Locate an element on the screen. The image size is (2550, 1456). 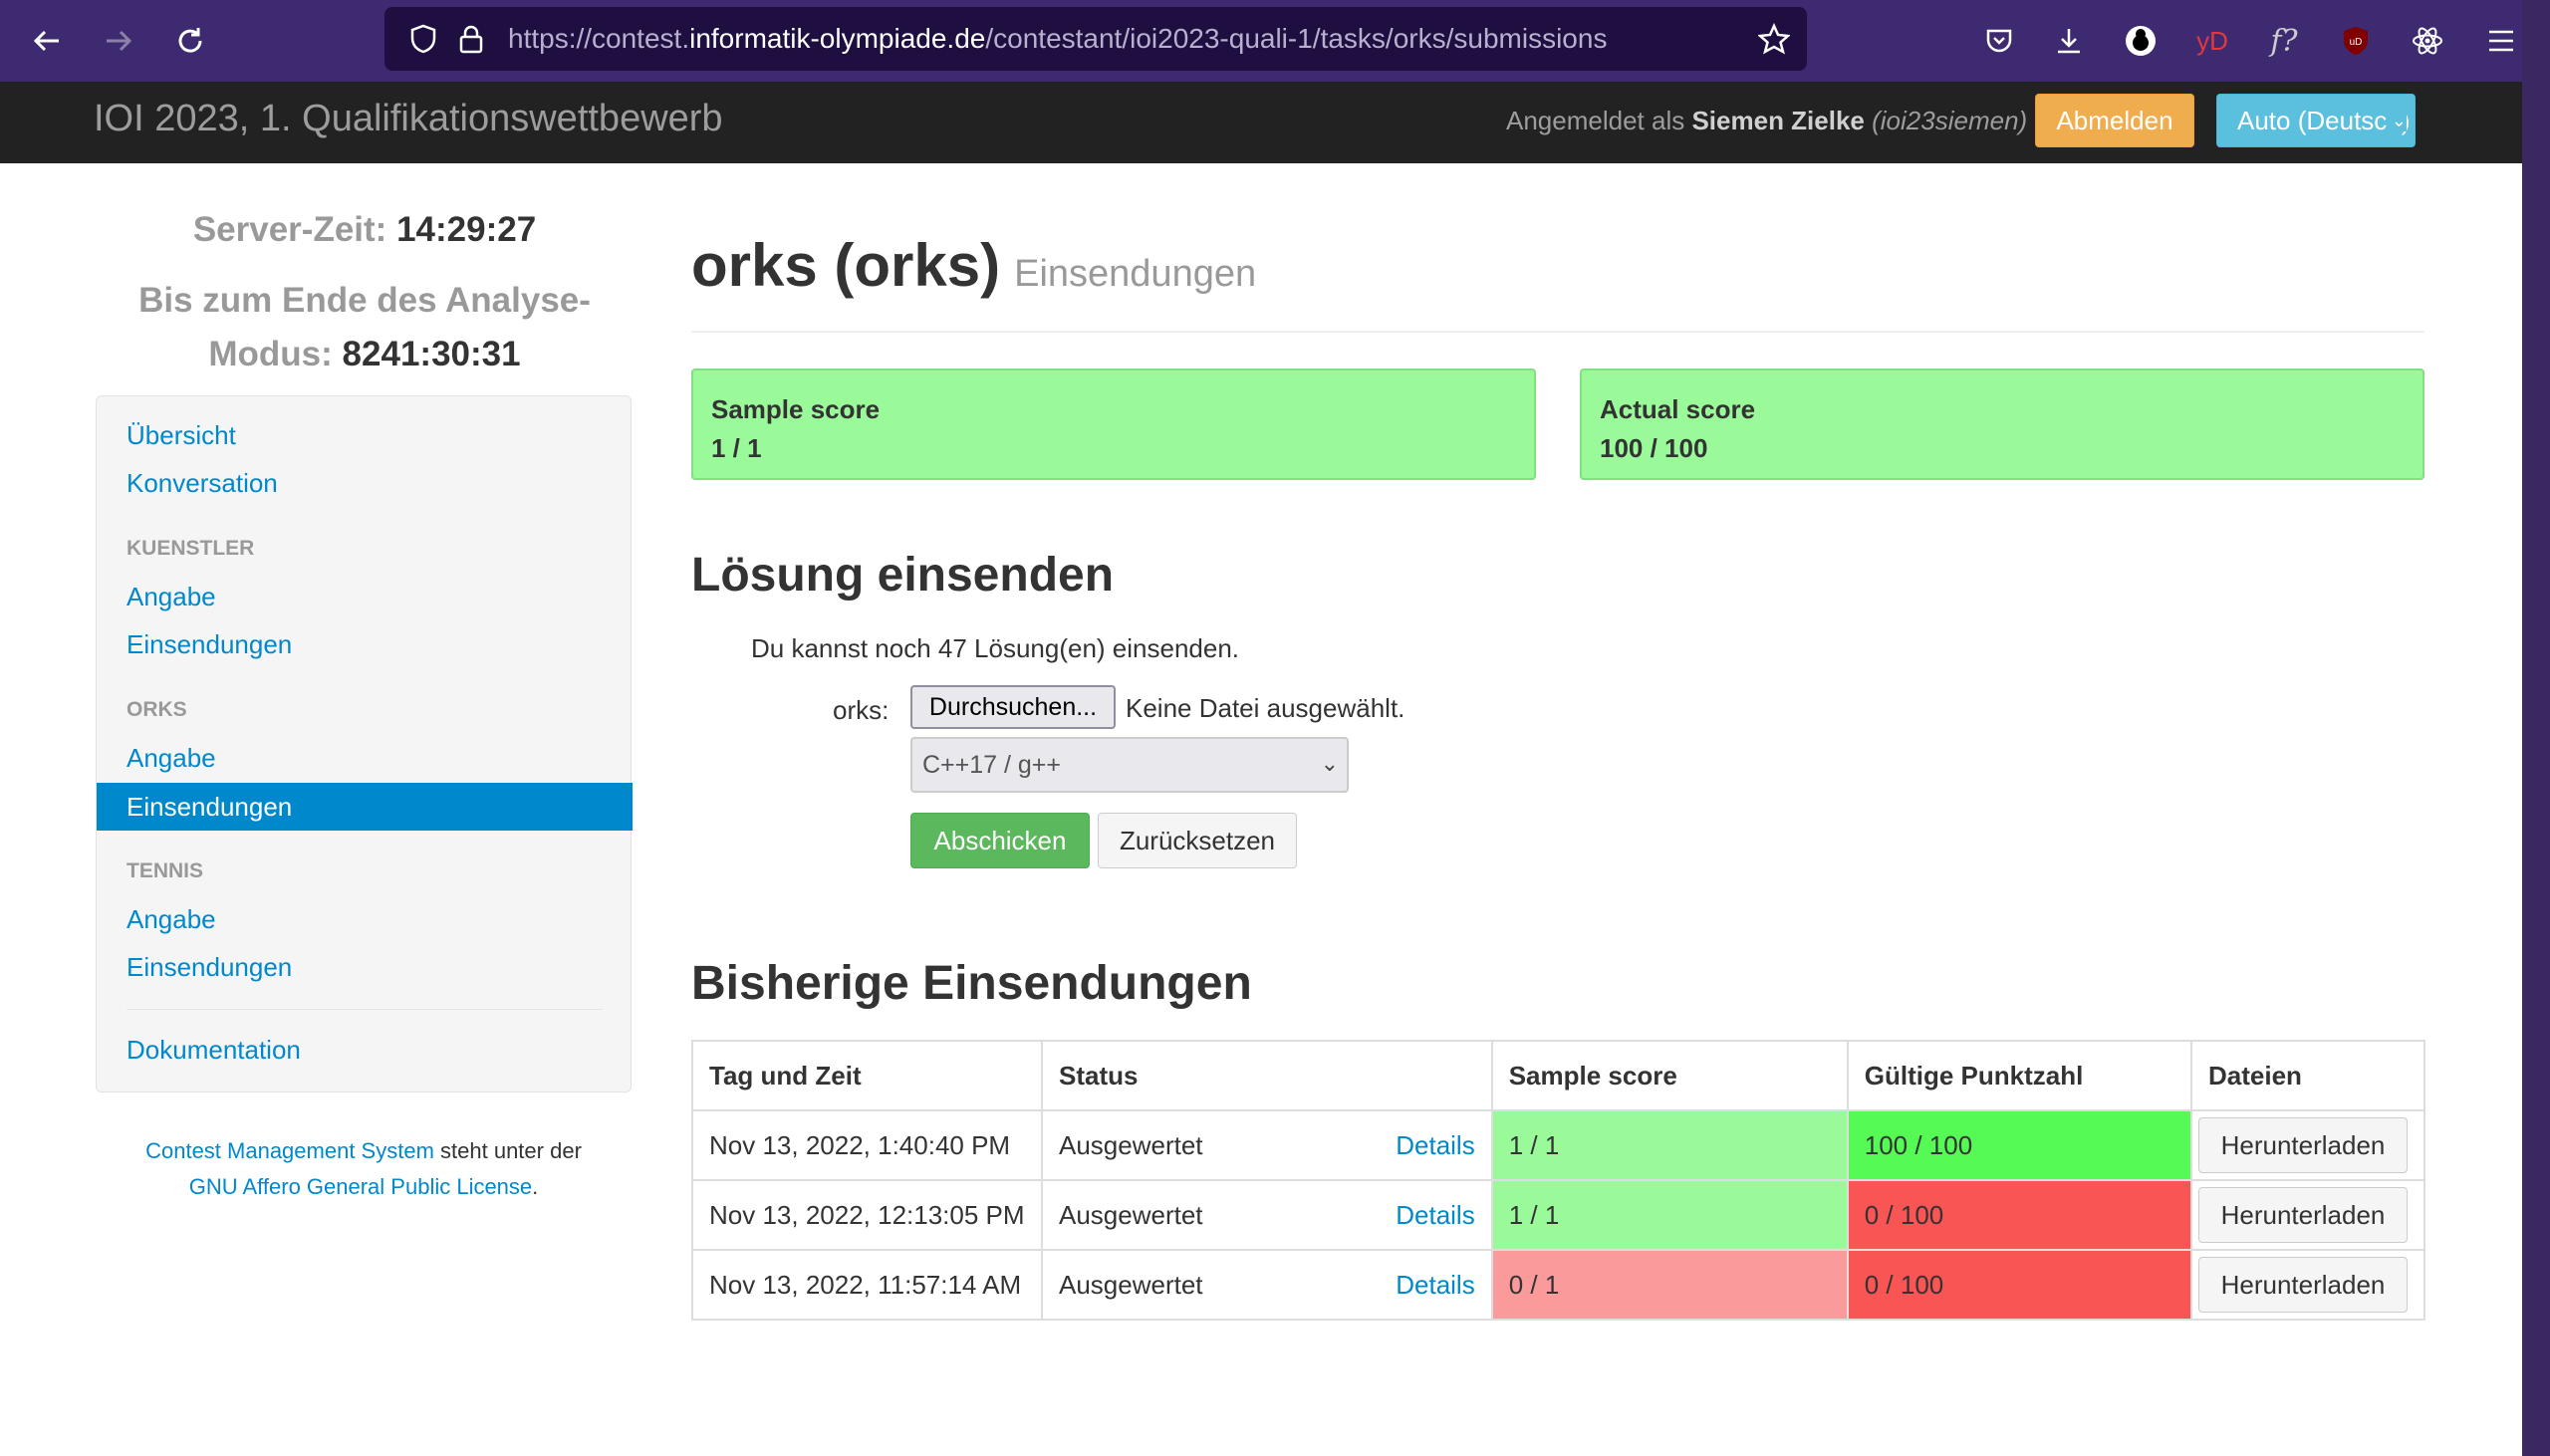
extension-f-icon: f? is located at coordinates (2284, 41).